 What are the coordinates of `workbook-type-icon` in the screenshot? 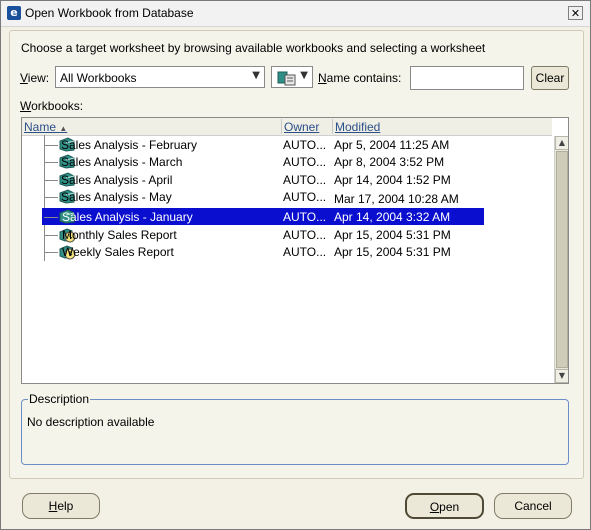 It's located at (286, 78).